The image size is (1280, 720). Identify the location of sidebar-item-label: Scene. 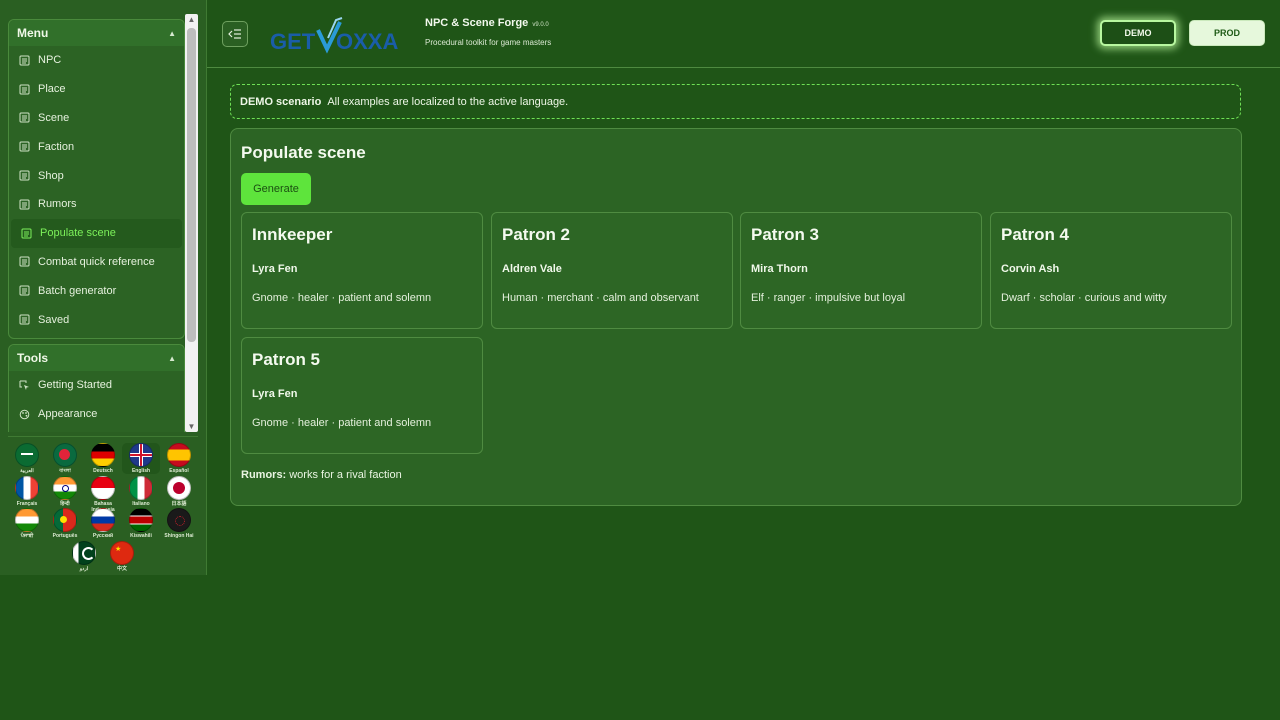
(54, 117).